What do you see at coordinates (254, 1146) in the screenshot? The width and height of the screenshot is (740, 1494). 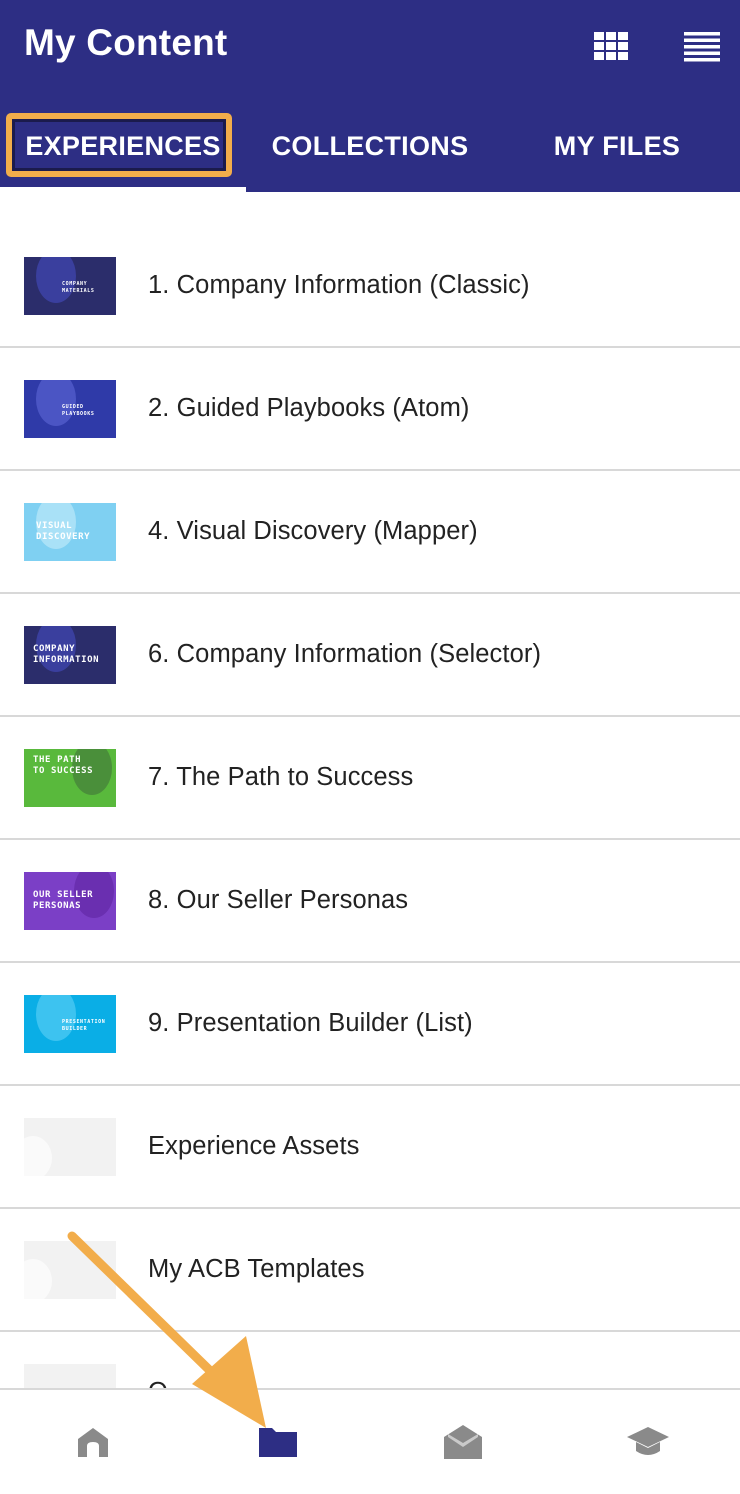 I see `list-item-label: Experience Assets` at bounding box center [254, 1146].